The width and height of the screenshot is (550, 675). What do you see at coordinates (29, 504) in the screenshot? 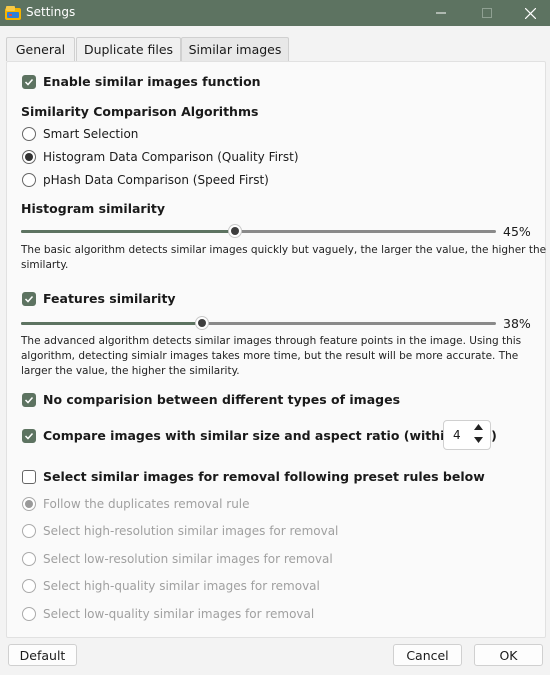
I see `radio-follow-duplicates` at bounding box center [29, 504].